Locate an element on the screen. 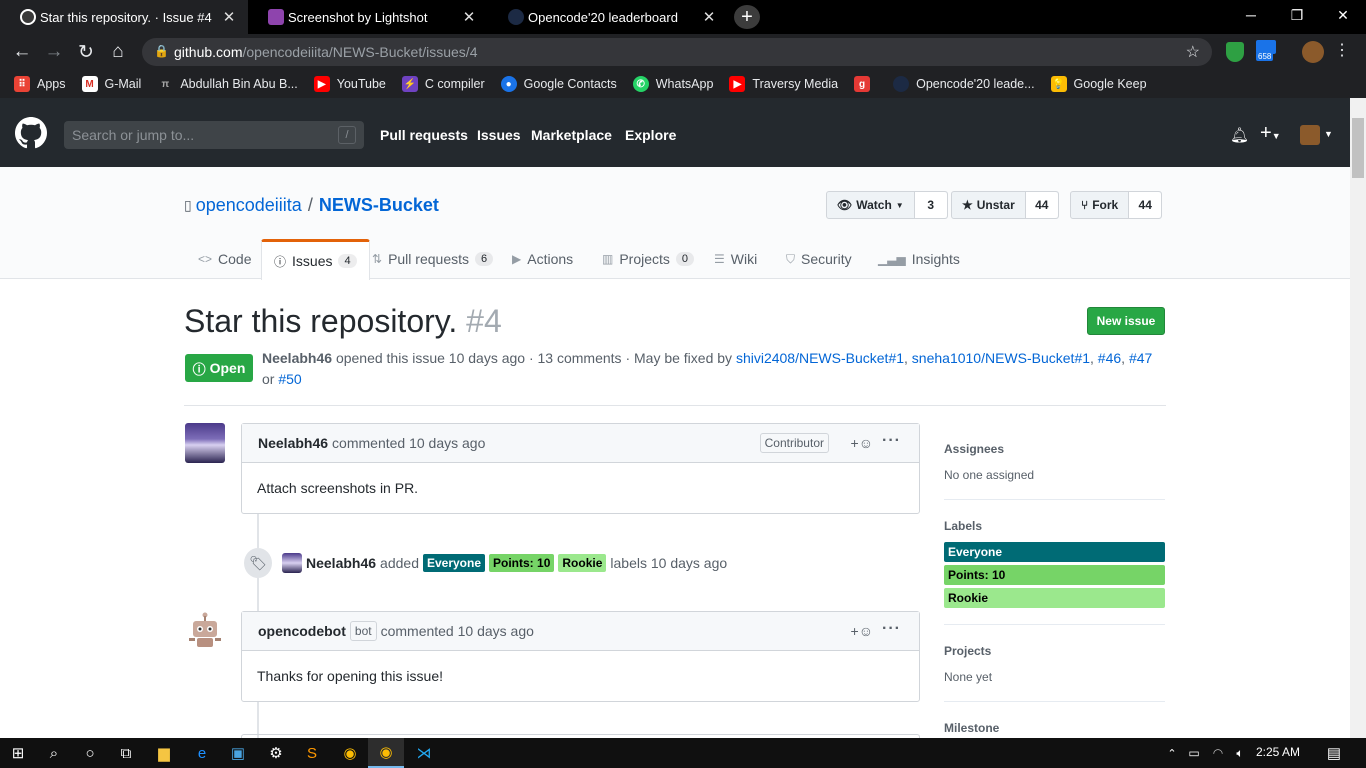 The image size is (1366, 768). bookmark-traversy: ▶ Traversy Media is located at coordinates (783, 84).